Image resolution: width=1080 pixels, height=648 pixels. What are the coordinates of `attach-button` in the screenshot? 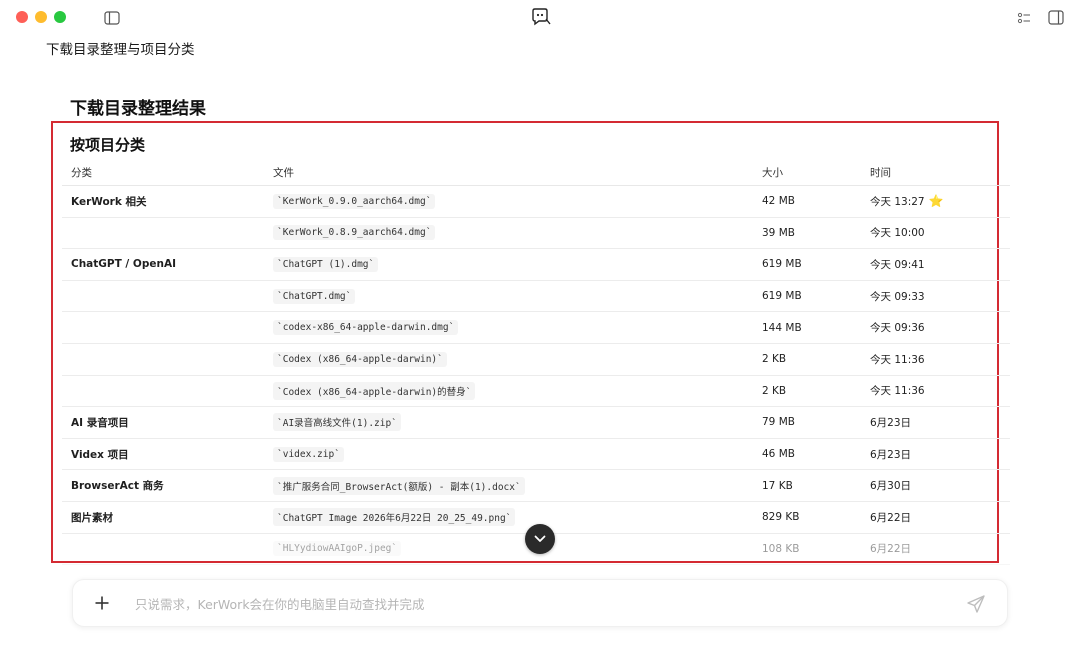 It's located at (102, 603).